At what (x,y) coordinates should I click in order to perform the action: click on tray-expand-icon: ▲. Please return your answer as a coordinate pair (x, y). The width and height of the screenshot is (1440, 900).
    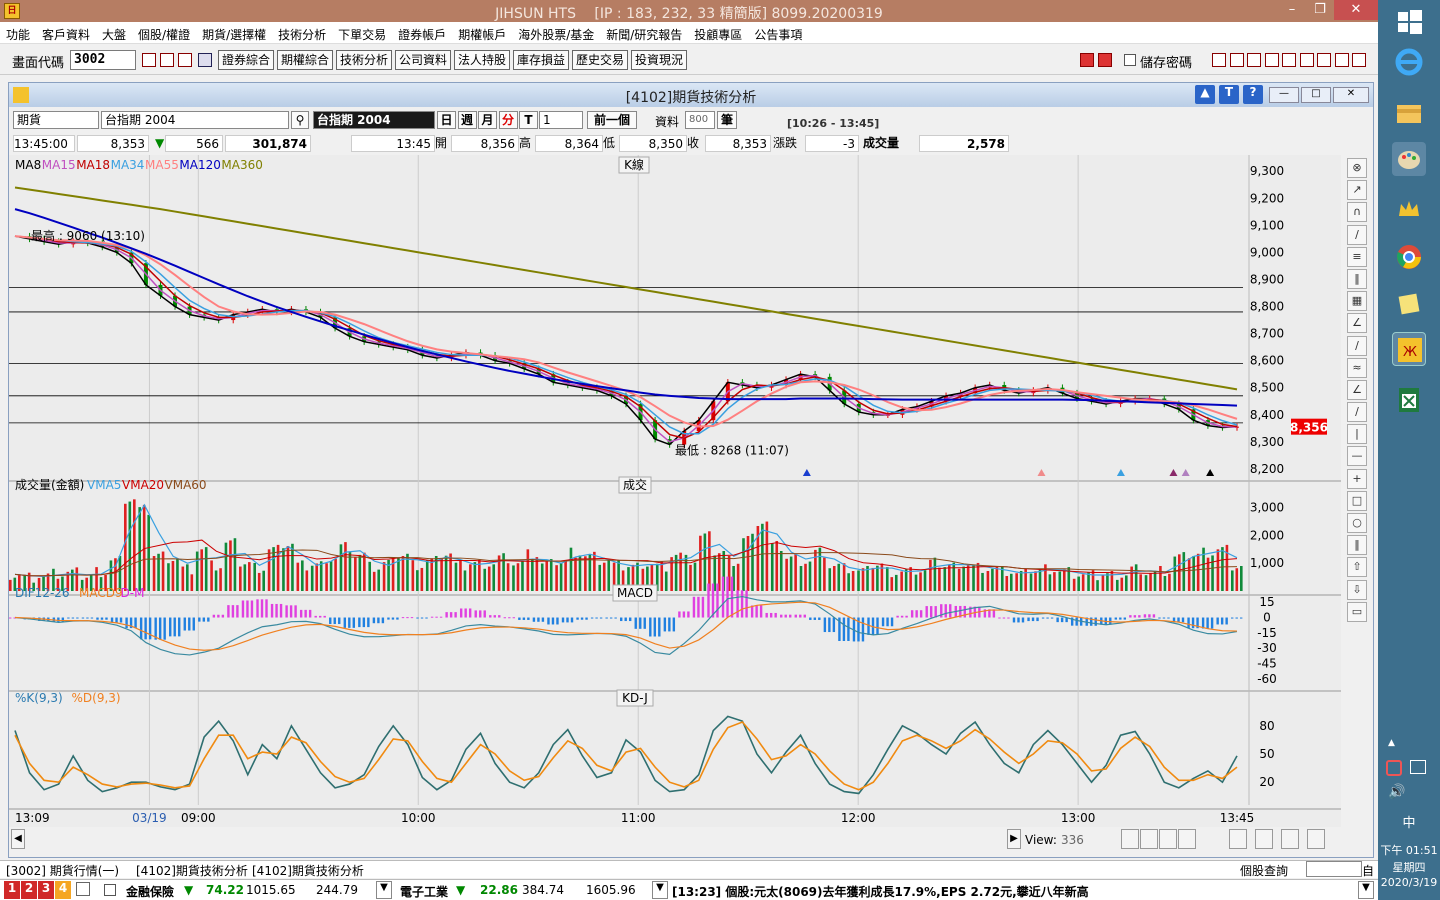
    Looking at the image, I should click on (1391, 743).